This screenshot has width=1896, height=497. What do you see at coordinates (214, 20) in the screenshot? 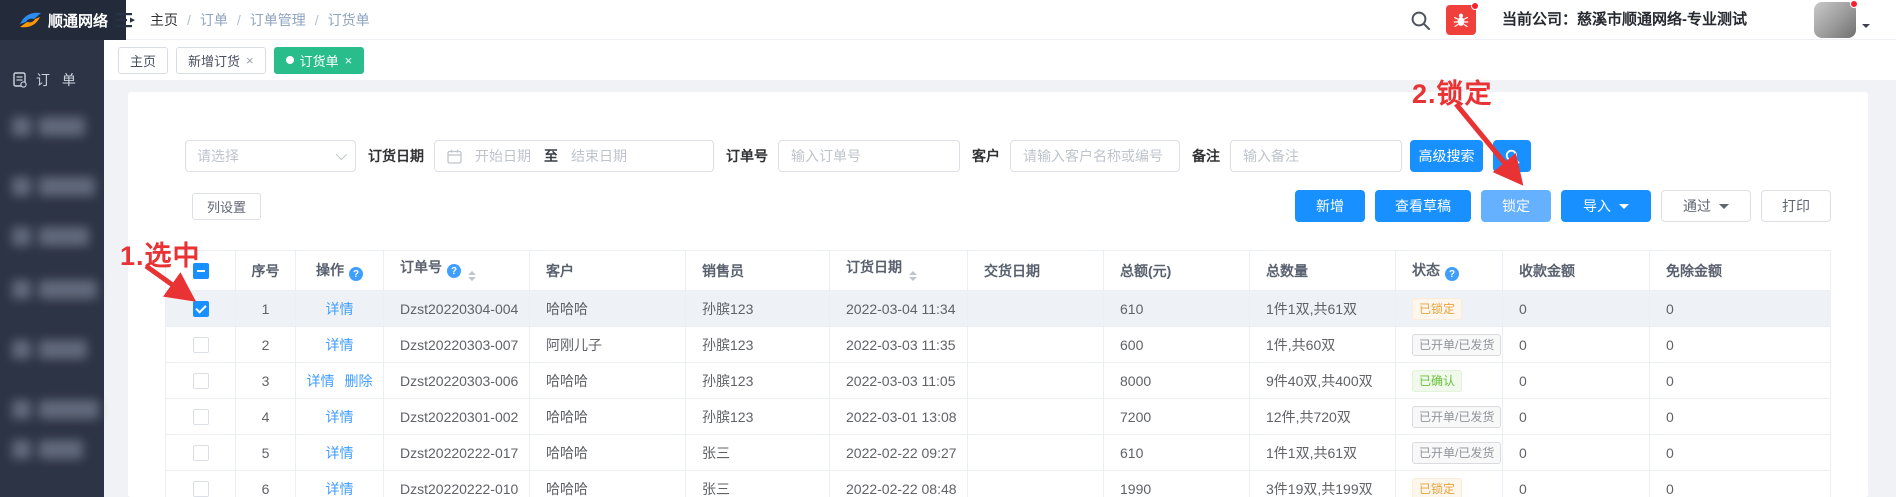
I see `breadcrumb-item: 订单` at bounding box center [214, 20].